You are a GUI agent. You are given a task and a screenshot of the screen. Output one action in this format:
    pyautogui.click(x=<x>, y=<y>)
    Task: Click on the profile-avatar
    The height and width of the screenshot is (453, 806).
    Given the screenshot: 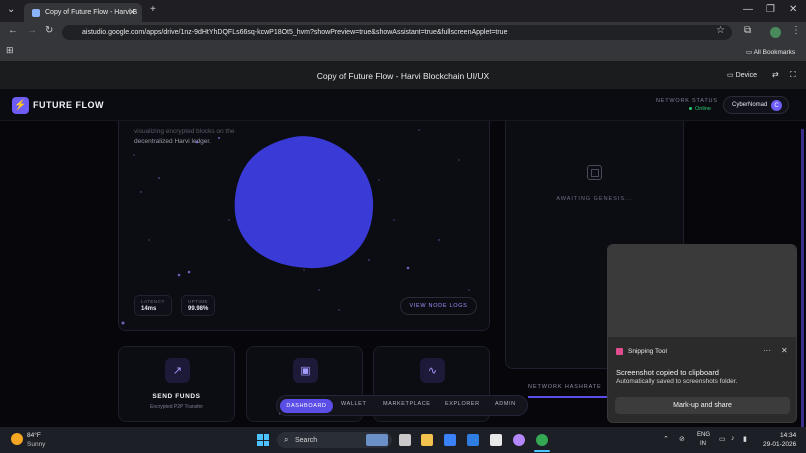 What is the action you would take?
    pyautogui.click(x=775, y=32)
    